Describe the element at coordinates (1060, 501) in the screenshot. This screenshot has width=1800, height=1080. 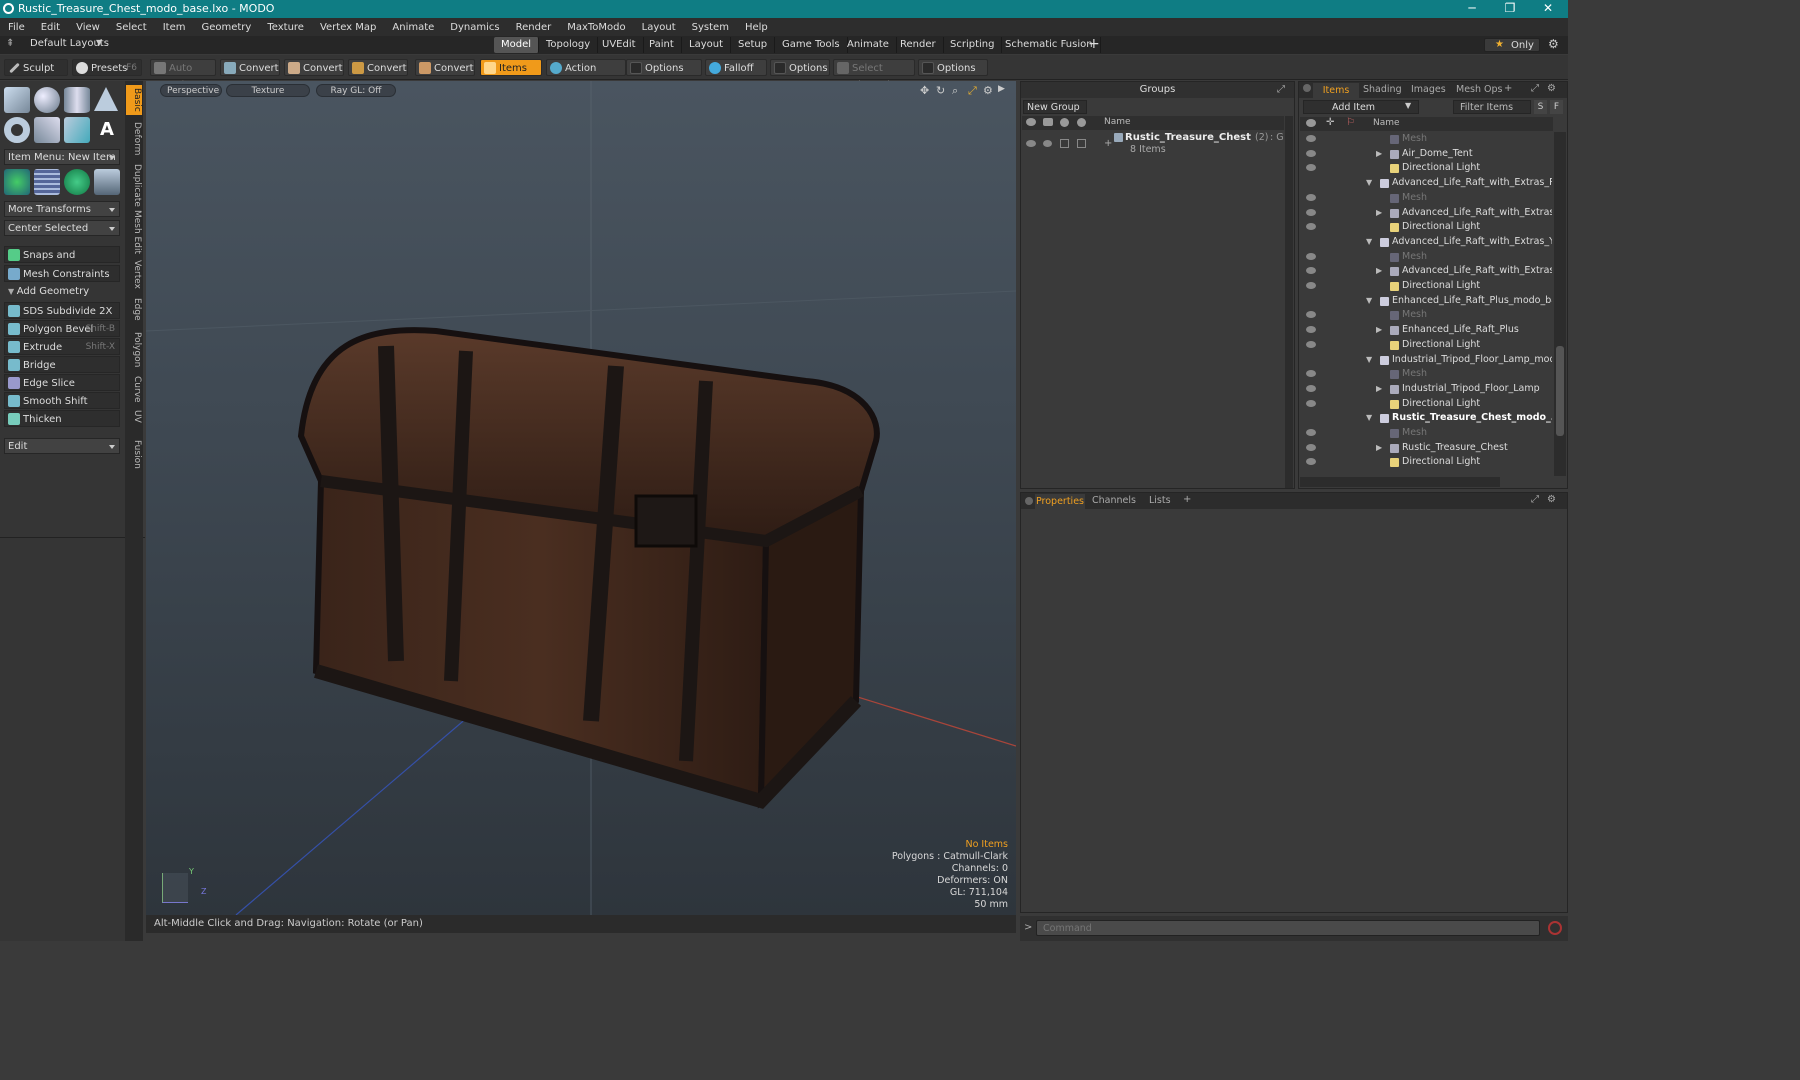
I see `tab-properties: Properties` at that location.